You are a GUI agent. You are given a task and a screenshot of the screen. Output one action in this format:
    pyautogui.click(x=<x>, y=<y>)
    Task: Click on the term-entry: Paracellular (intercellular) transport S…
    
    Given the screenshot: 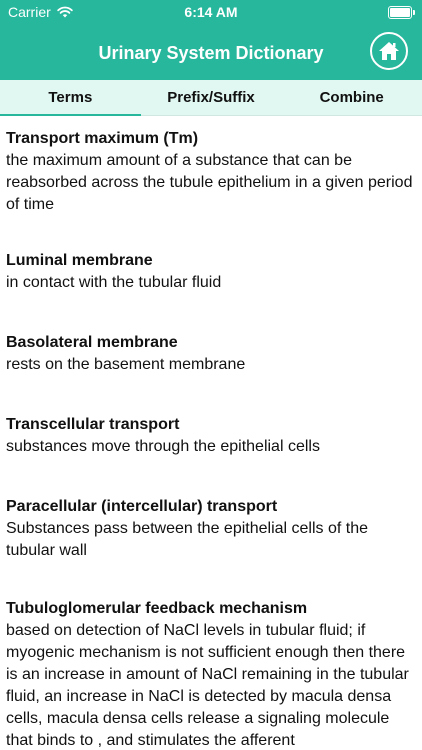 What is the action you would take?
    pyautogui.click(x=211, y=529)
    